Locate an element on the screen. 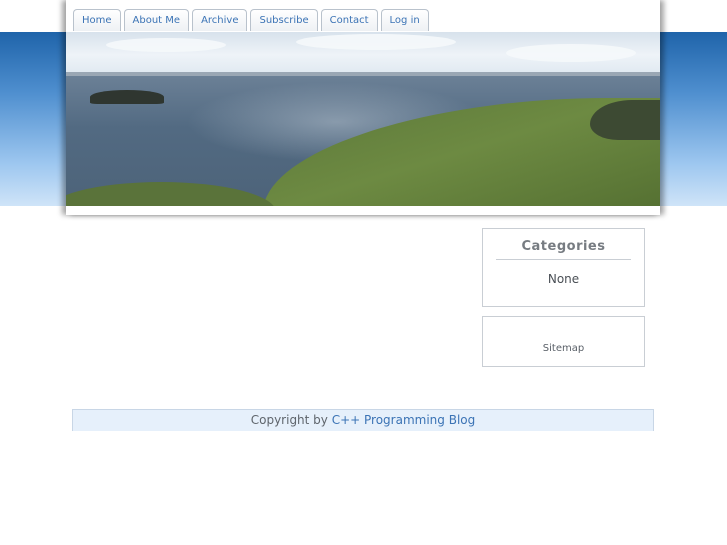 This screenshot has width=727, height=545. categories-widget: Categories None is located at coordinates (563, 267).